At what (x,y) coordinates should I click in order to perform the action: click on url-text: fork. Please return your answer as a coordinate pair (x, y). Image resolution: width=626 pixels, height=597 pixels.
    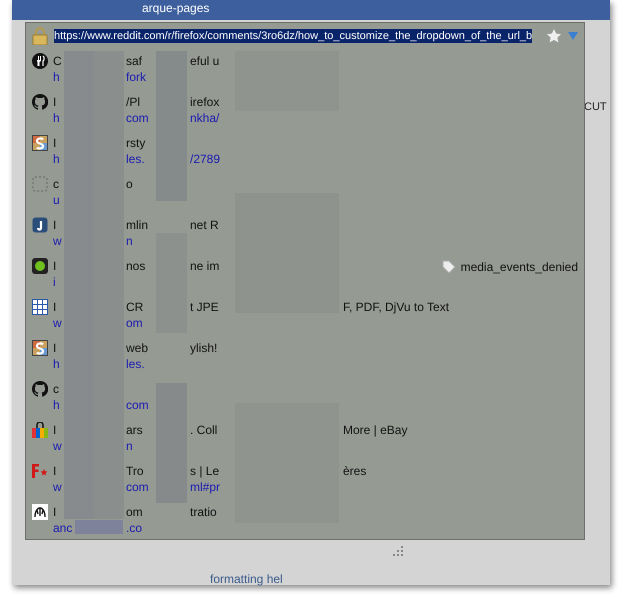
    Looking at the image, I should click on (136, 77).